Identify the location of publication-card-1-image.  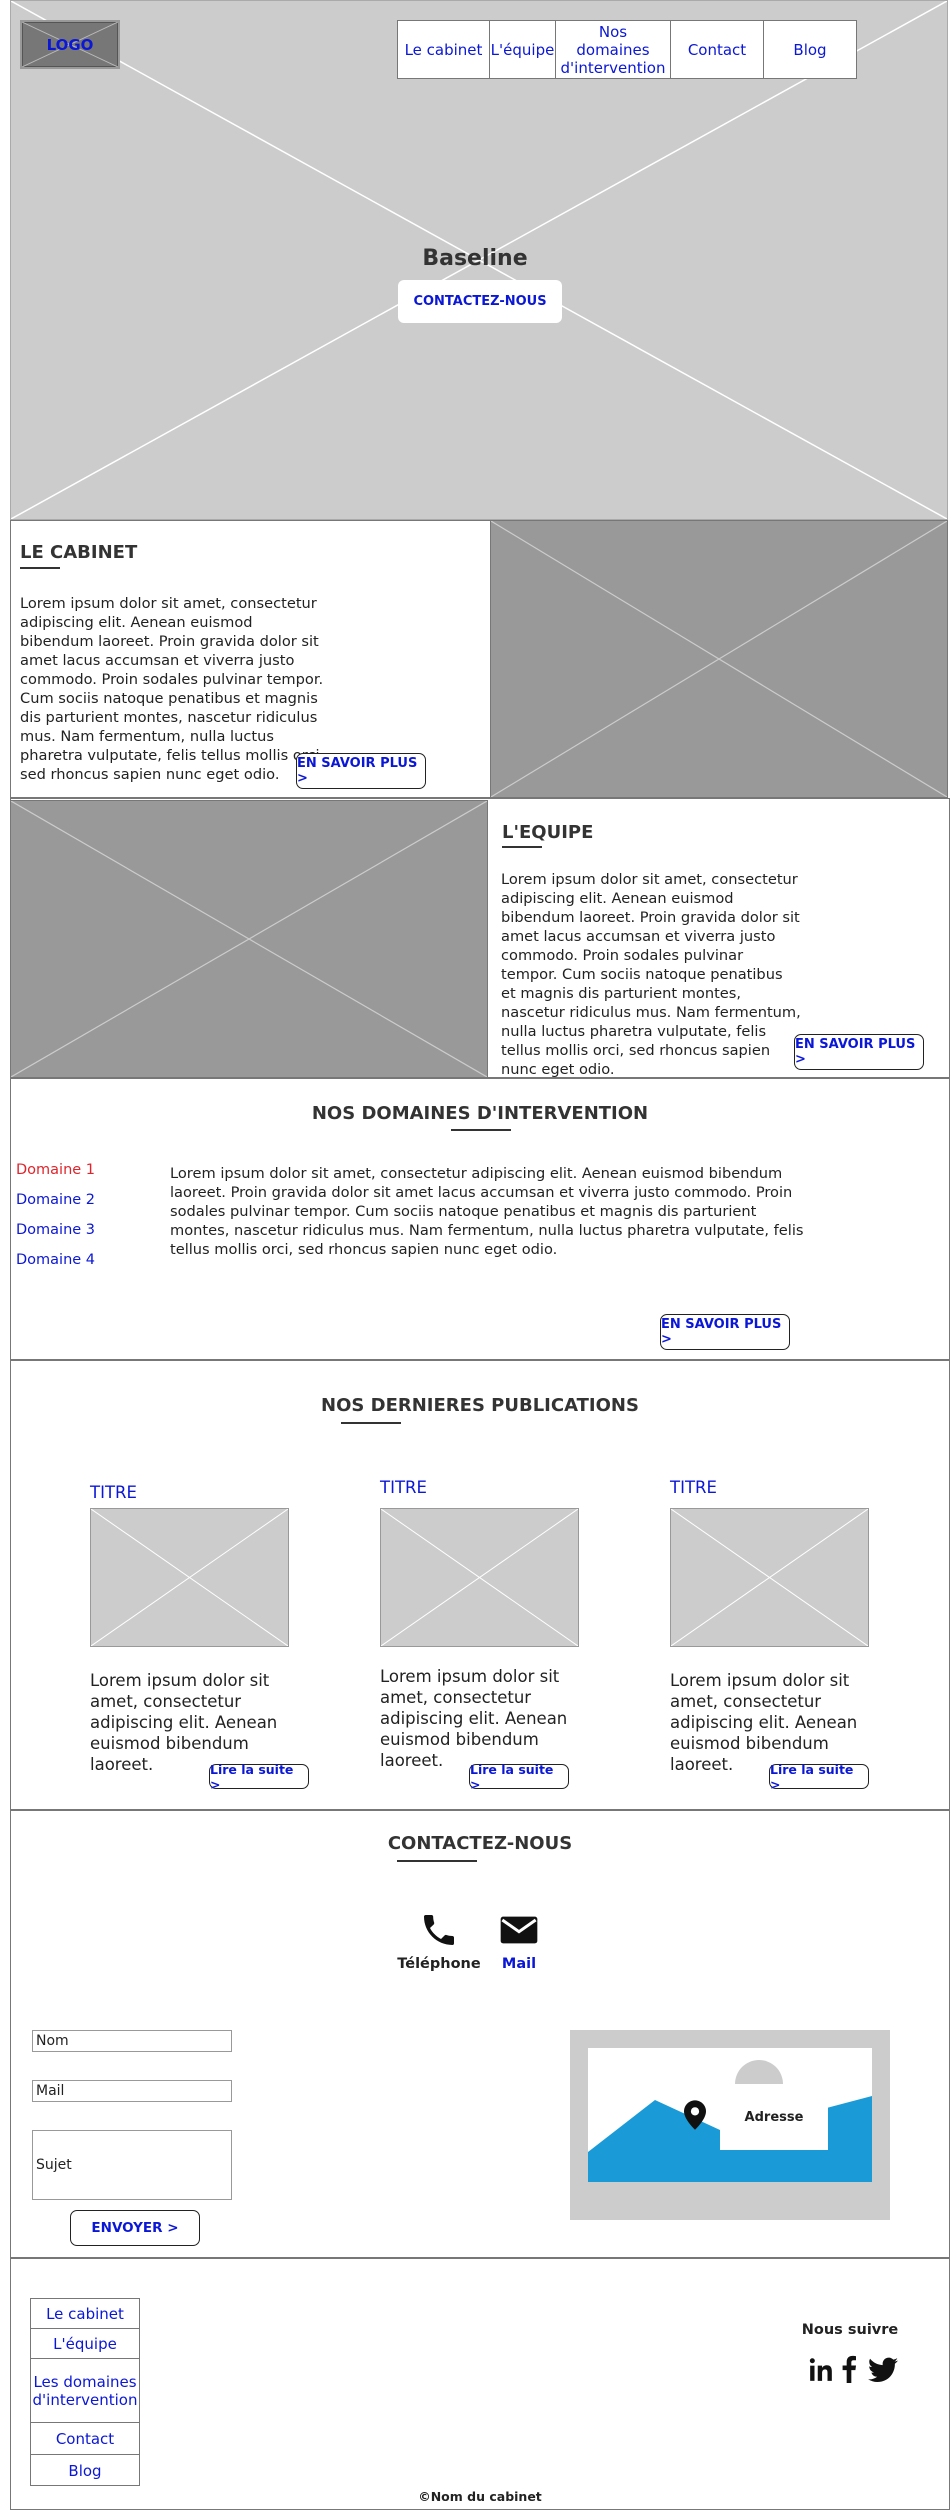
(189, 1577).